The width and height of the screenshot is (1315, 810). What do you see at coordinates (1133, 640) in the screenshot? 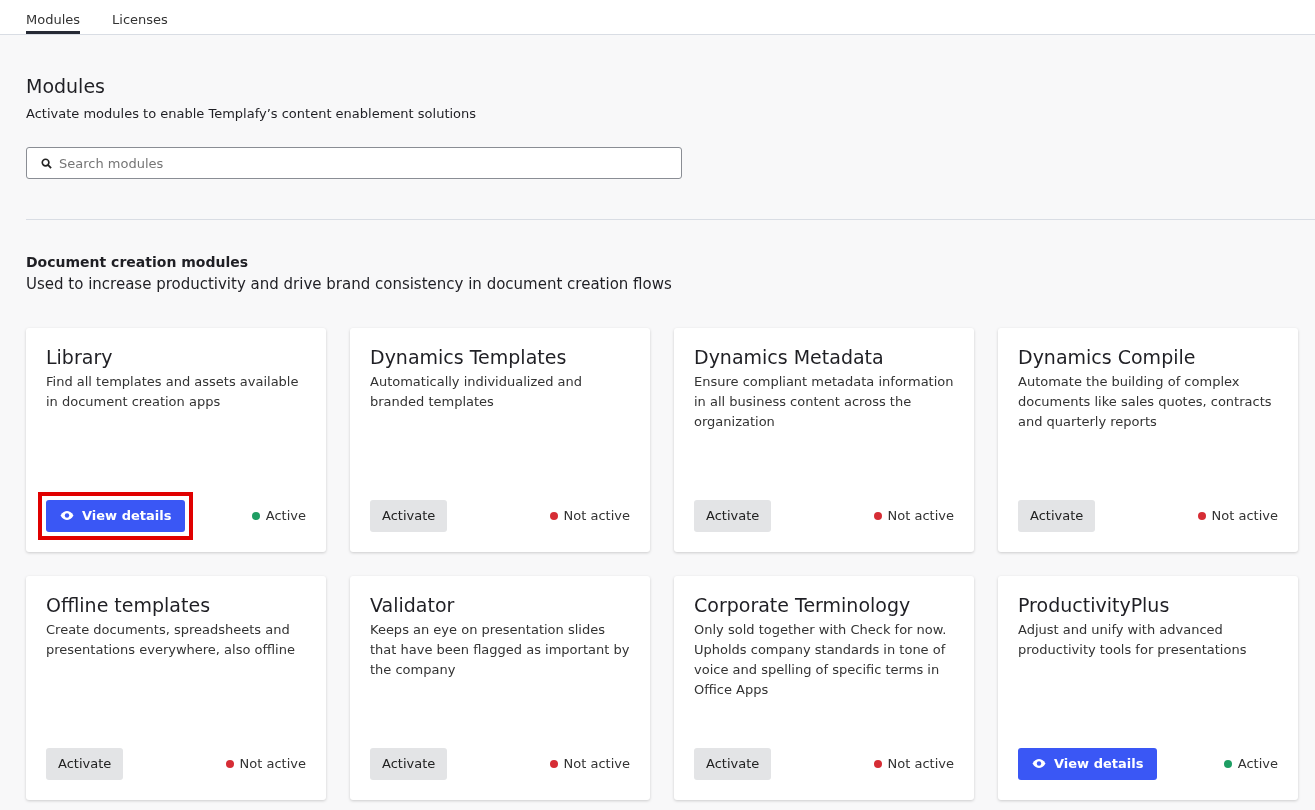
I see `module-description: Adjust and unify with advanced productivity tools for presentations` at bounding box center [1133, 640].